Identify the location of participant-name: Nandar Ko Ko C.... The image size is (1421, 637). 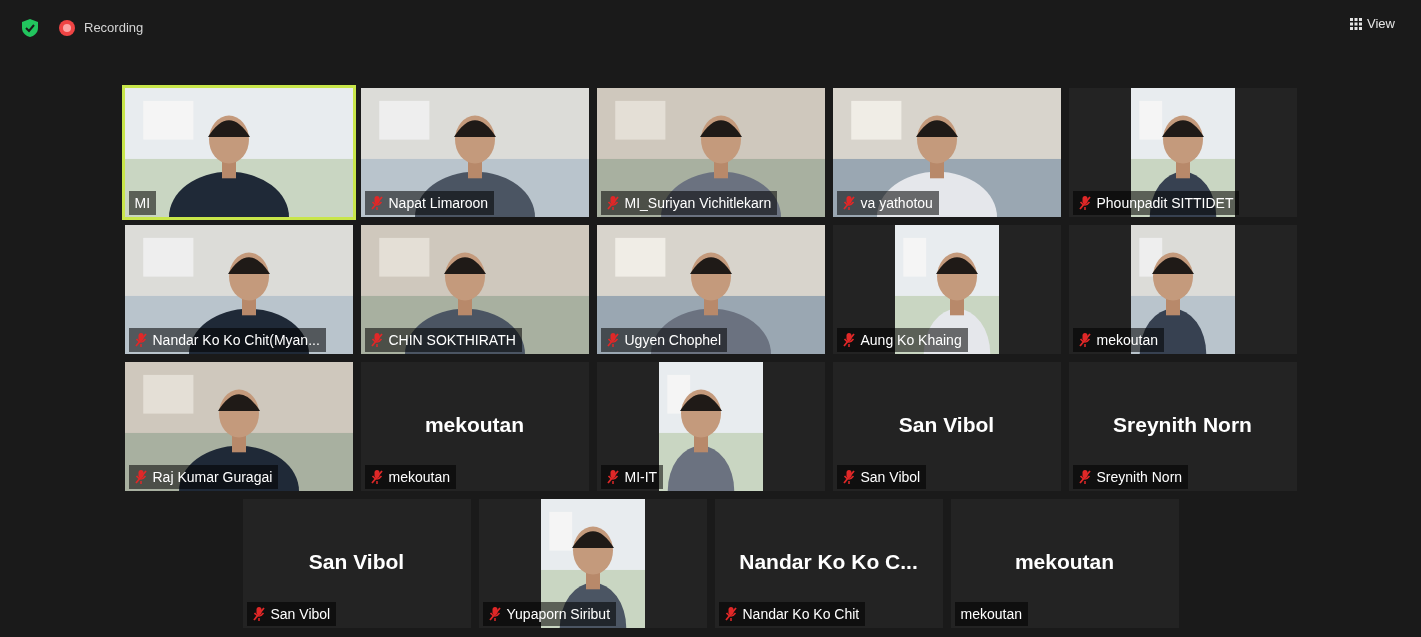
(828, 561).